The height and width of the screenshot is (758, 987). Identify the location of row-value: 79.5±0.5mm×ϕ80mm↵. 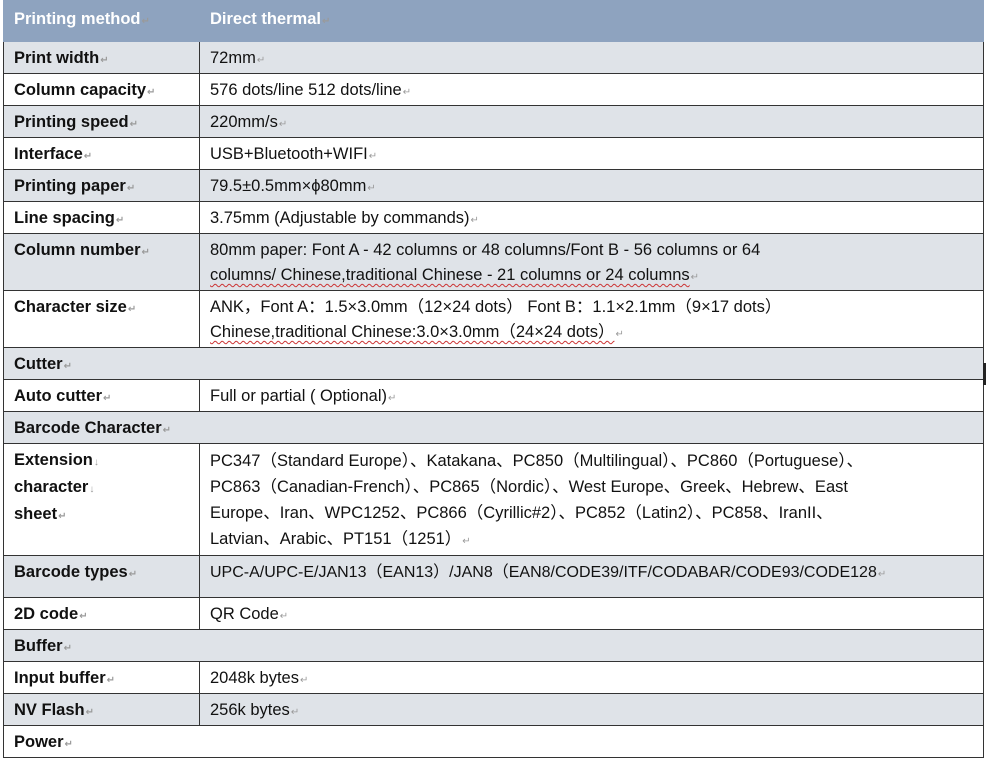
(591, 185).